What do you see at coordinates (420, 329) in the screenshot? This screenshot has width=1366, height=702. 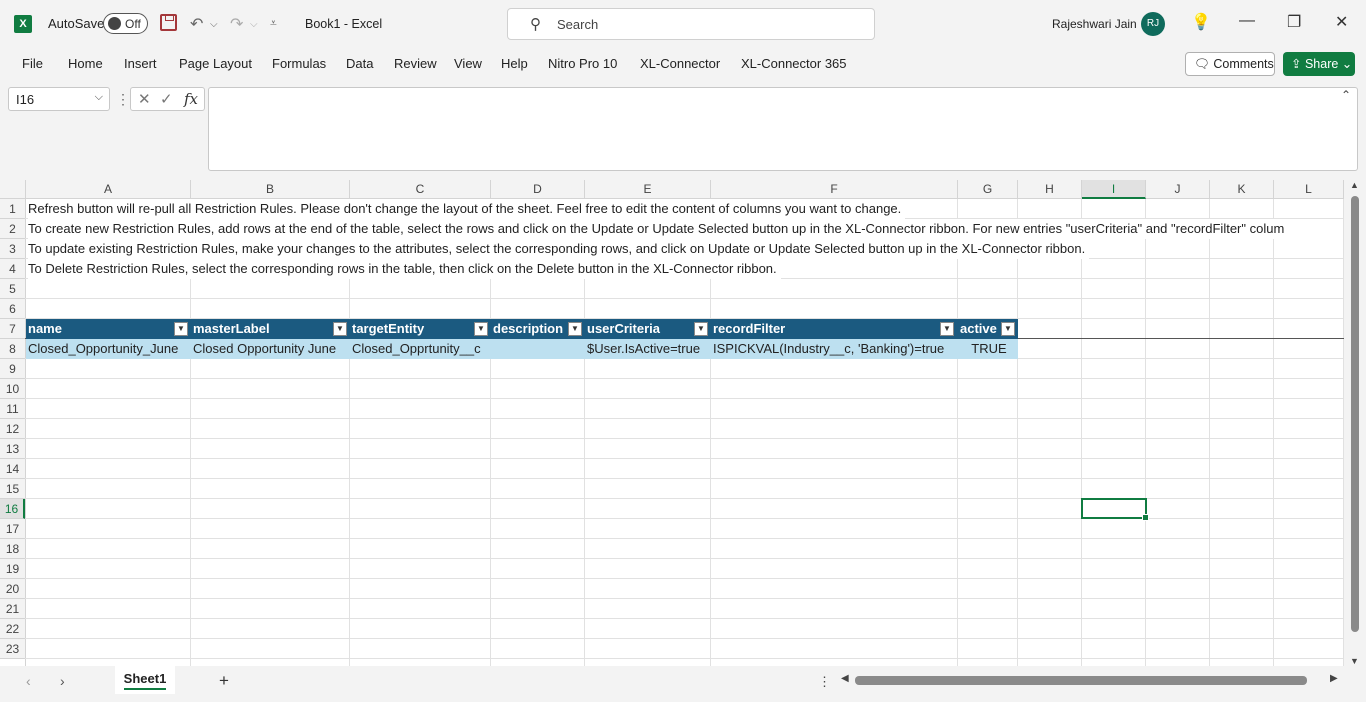 I see `table-header-cell: targetEntity ▼` at bounding box center [420, 329].